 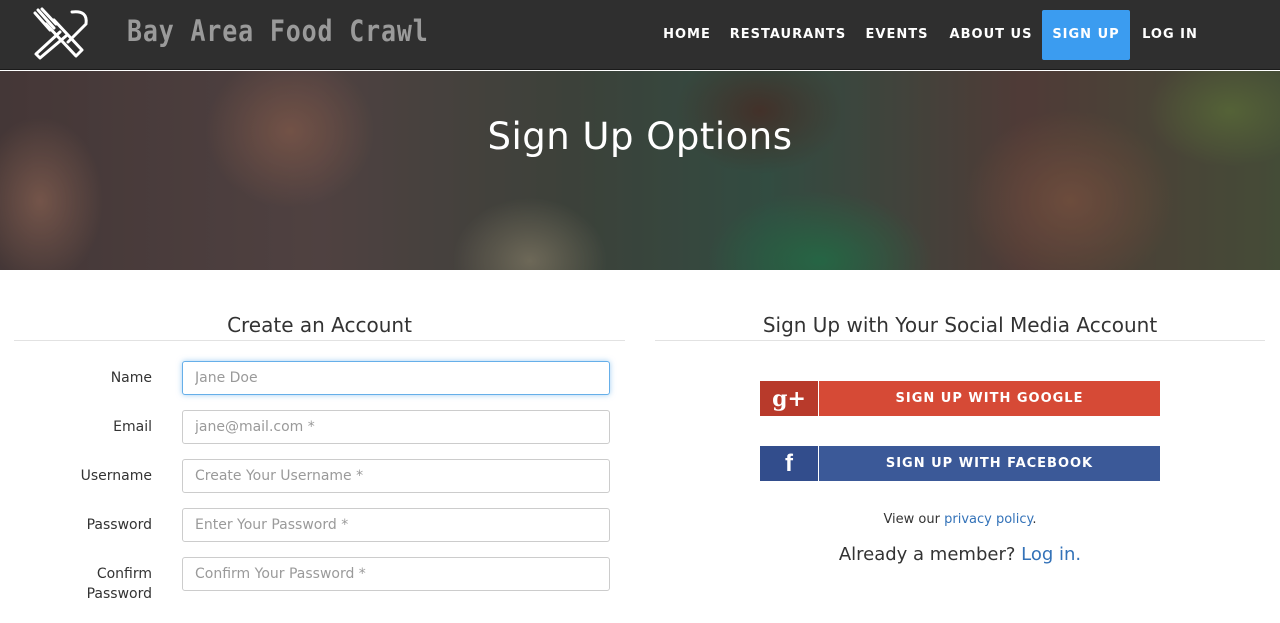 What do you see at coordinates (396, 525) in the screenshot?
I see `password-input` at bounding box center [396, 525].